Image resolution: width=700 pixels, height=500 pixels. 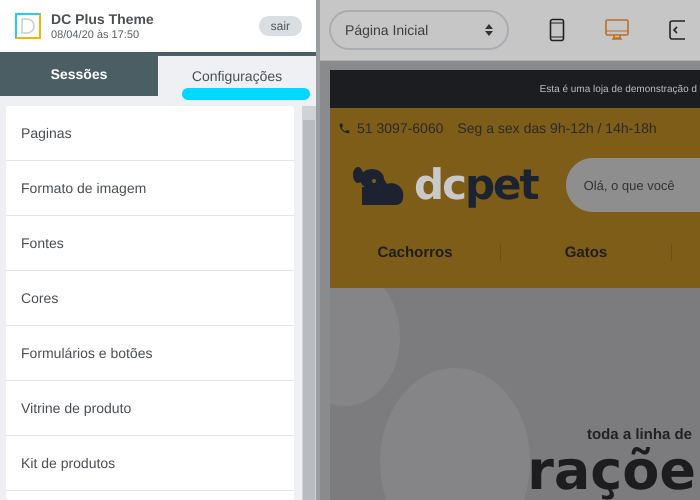 What do you see at coordinates (633, 185) in the screenshot?
I see `store-search-field: Olá, o que você` at bounding box center [633, 185].